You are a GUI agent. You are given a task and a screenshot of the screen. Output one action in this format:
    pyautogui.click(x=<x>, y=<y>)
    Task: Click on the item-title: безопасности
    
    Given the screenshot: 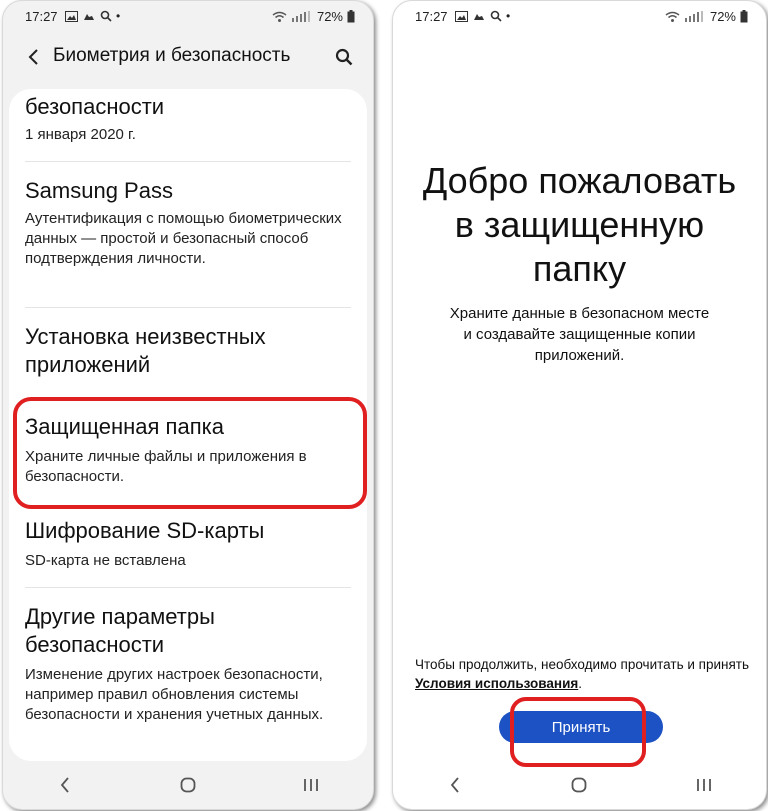 What is the action you would take?
    pyautogui.click(x=95, y=106)
    